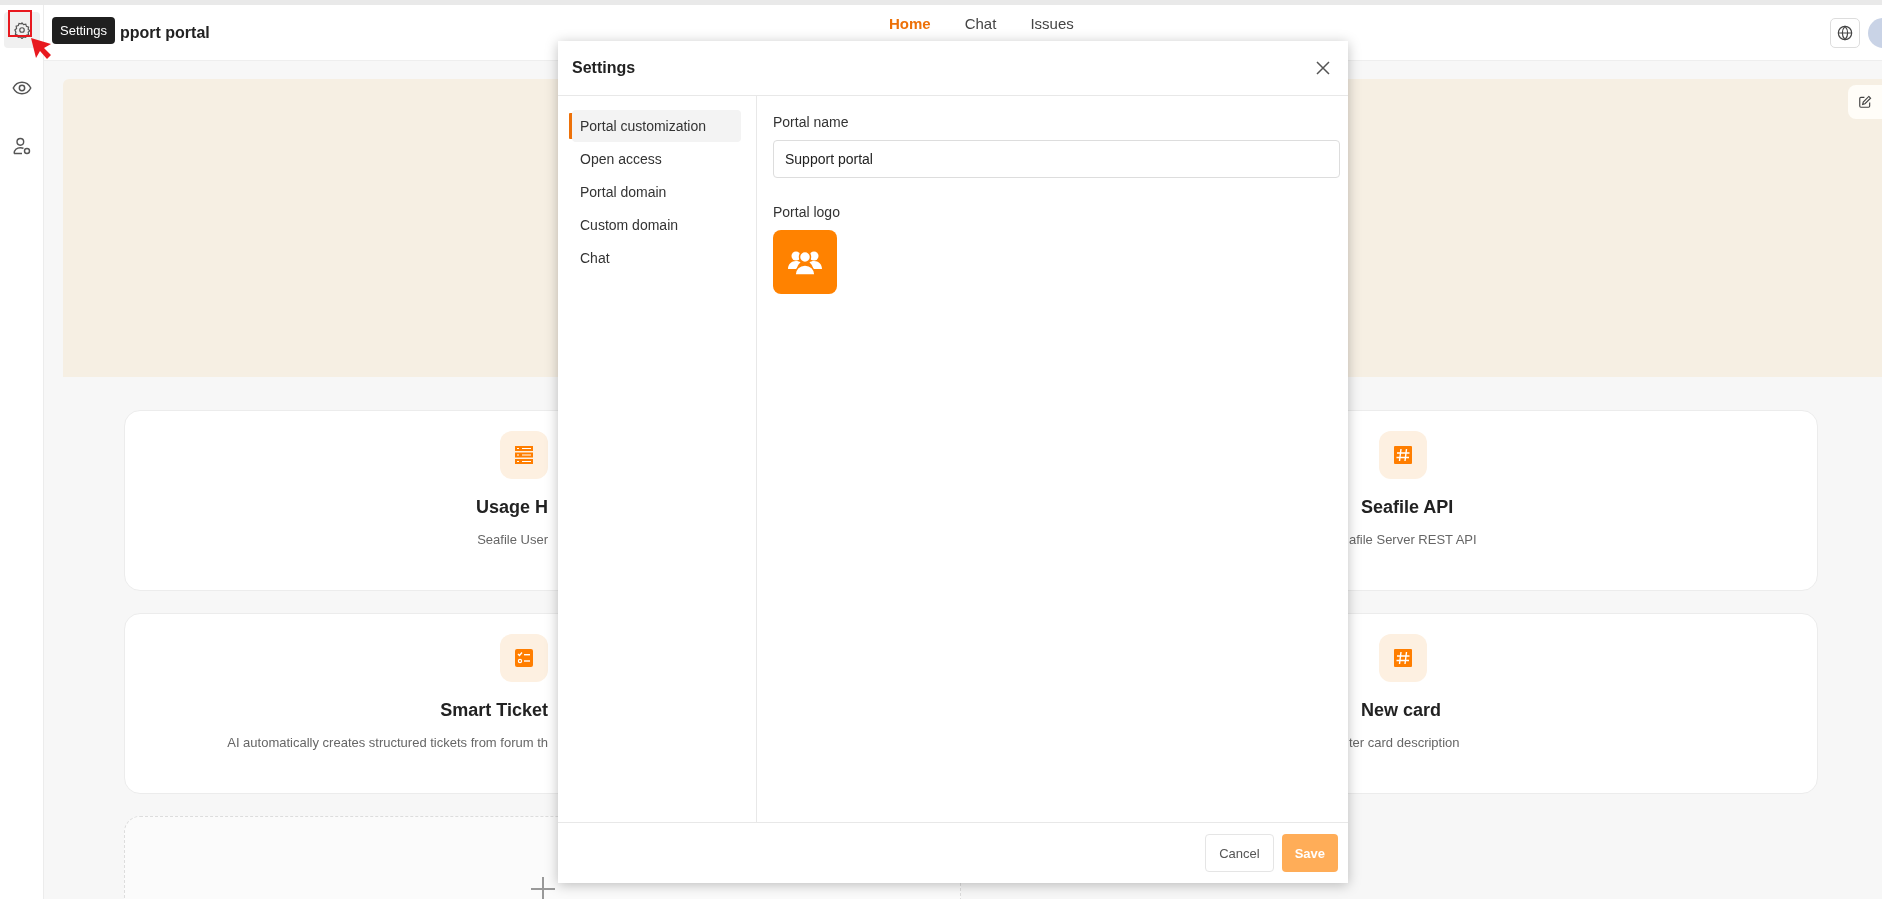  What do you see at coordinates (980, 23) in the screenshot?
I see `nav-tab: Chat` at bounding box center [980, 23].